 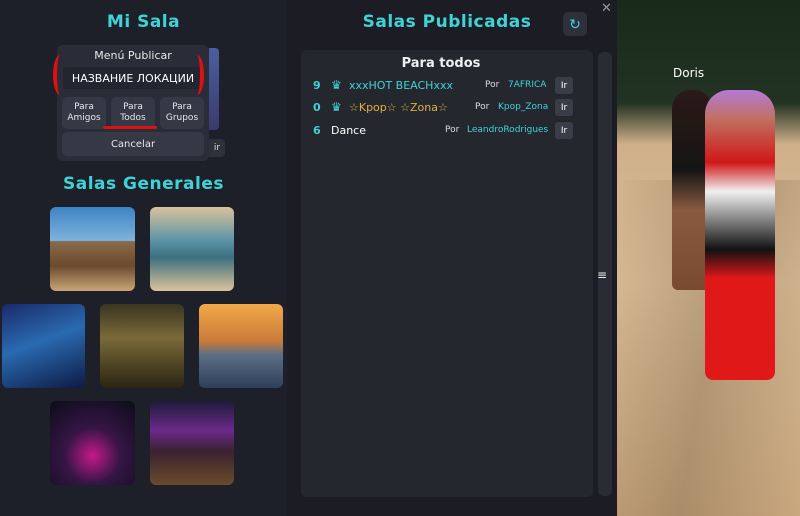 I want to click on room-thumbnail-lounge, so click(x=192, y=443).